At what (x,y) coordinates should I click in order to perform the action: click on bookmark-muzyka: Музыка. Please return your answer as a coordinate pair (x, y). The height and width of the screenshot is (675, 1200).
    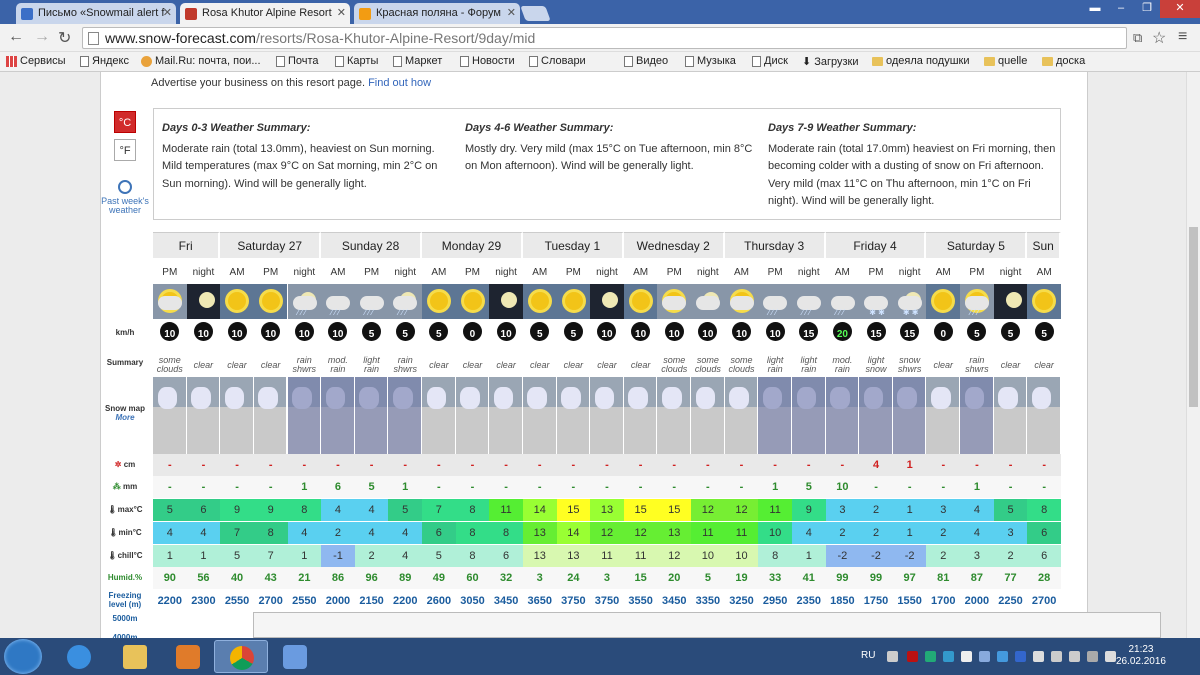
    Looking at the image, I should click on (710, 61).